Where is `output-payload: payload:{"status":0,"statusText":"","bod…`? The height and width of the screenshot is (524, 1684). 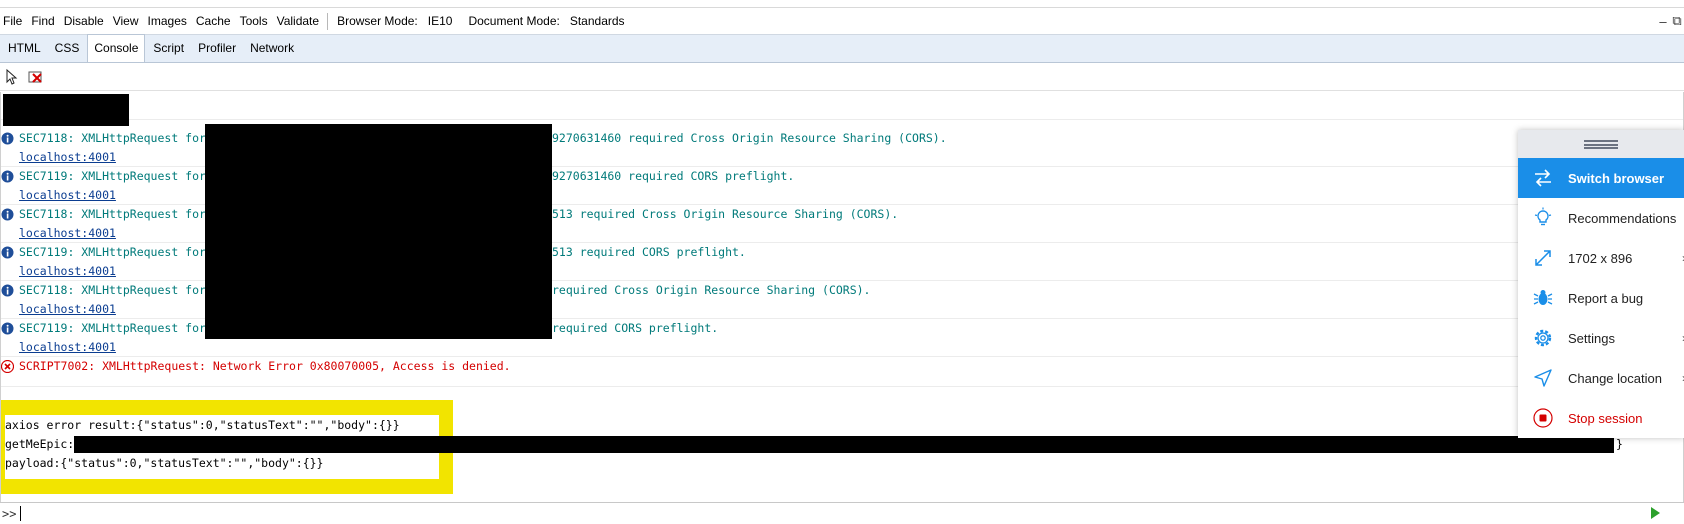
output-payload: payload:{"status":0,"statusText":"","bod… is located at coordinates (164, 463).